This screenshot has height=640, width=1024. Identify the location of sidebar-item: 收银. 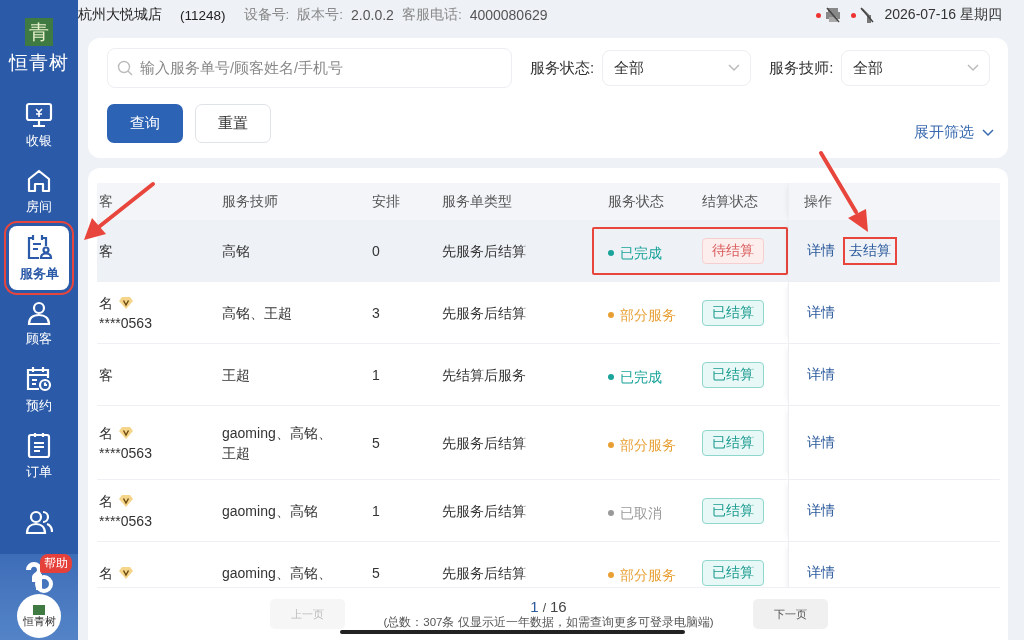
(39, 126).